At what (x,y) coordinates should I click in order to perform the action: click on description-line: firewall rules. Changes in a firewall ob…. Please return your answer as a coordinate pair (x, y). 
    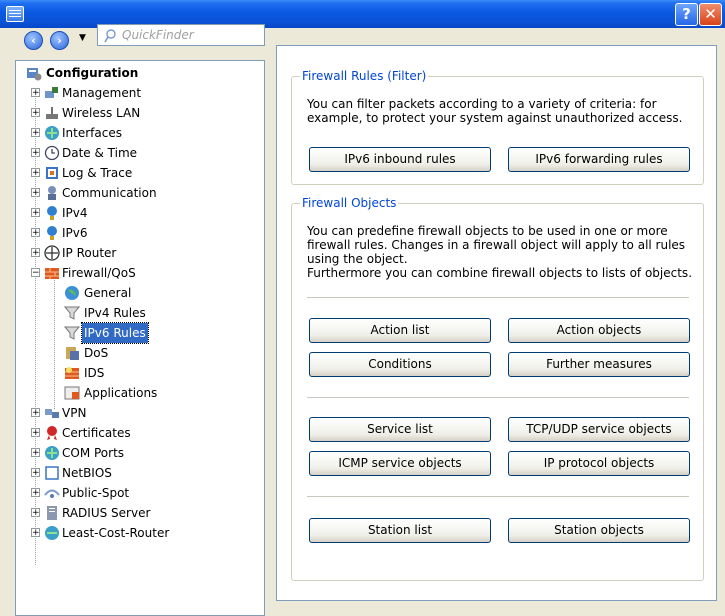
    Looking at the image, I should click on (496, 245).